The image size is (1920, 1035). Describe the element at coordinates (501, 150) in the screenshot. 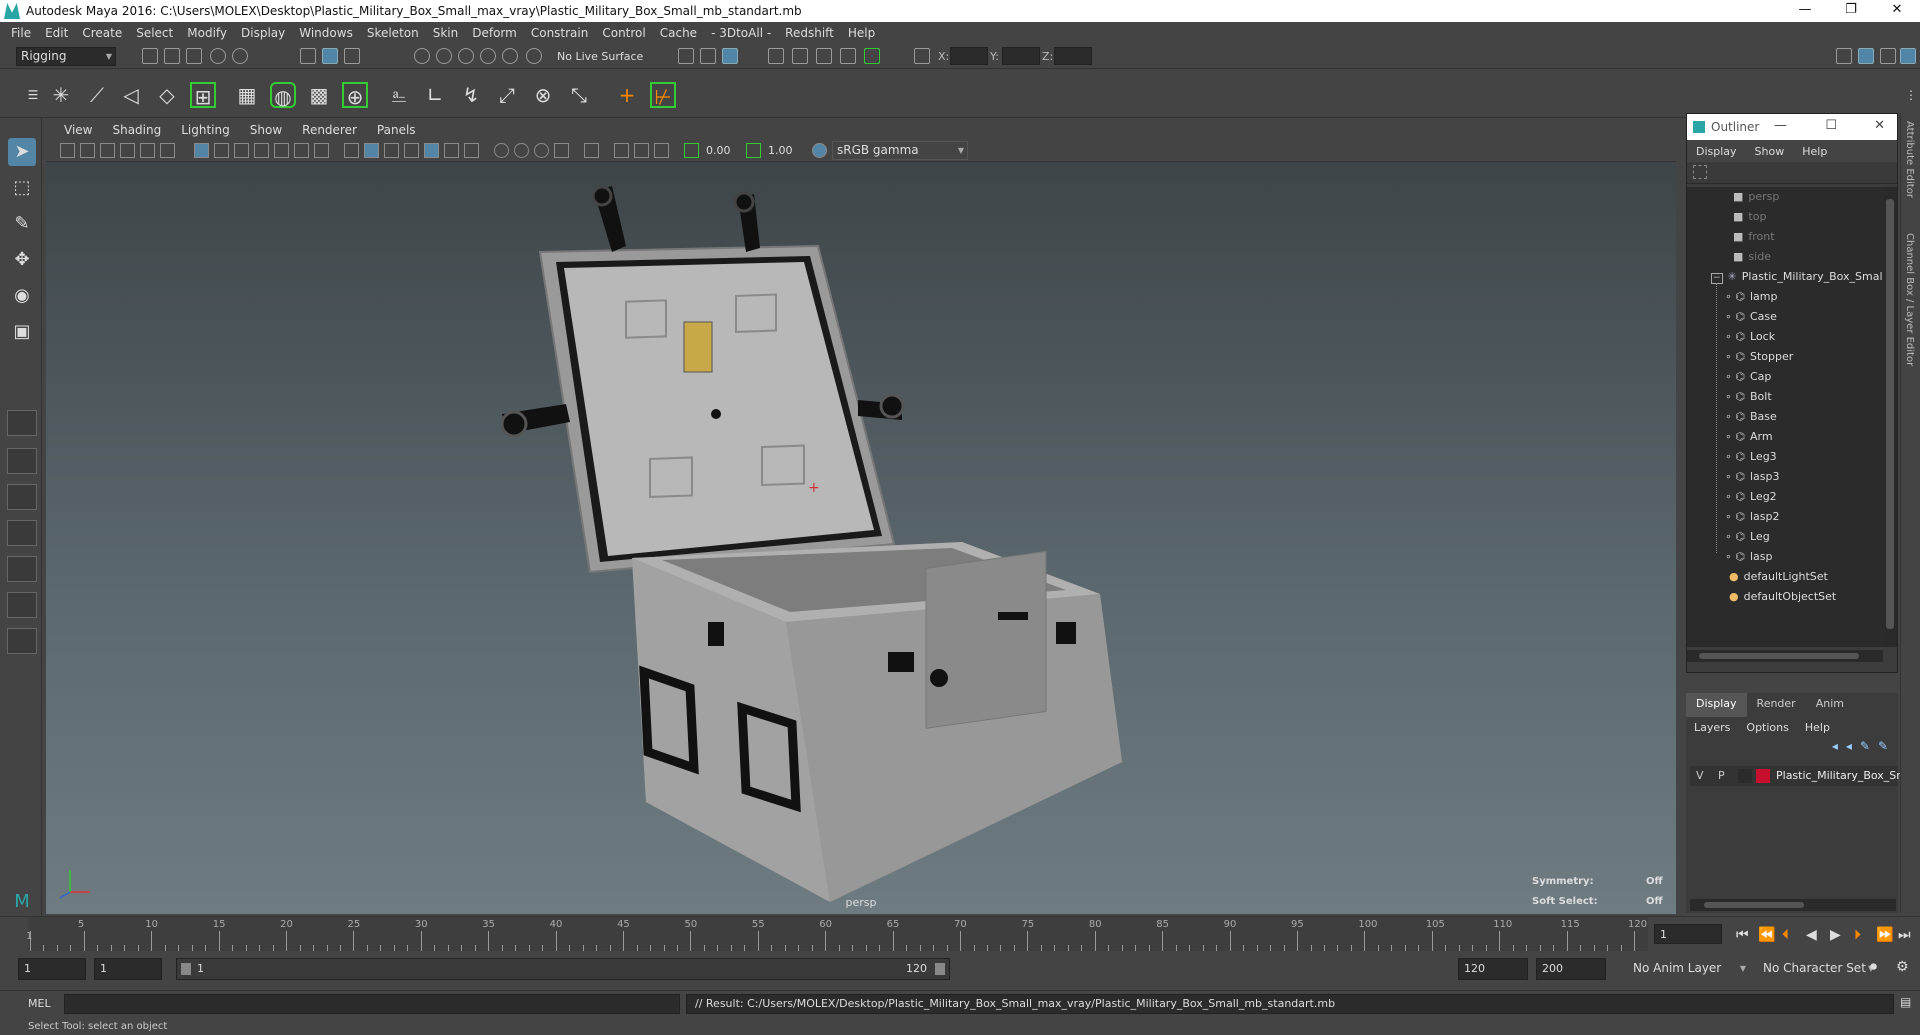

I see `ambient-occlusion-icon` at that location.